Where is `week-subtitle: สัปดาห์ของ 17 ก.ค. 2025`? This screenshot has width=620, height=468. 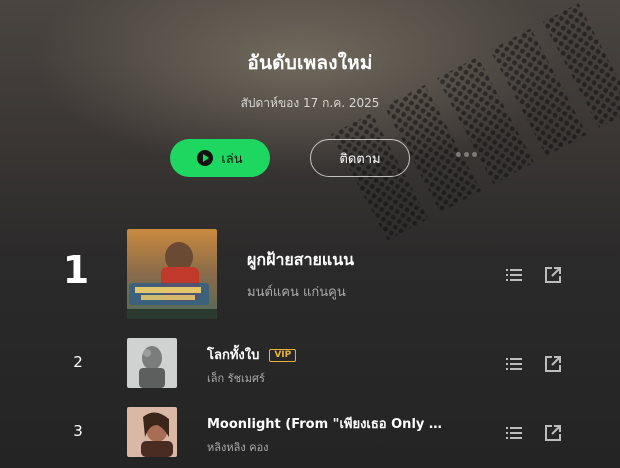 week-subtitle: สัปดาห์ของ 17 ก.ค. 2025 is located at coordinates (310, 103).